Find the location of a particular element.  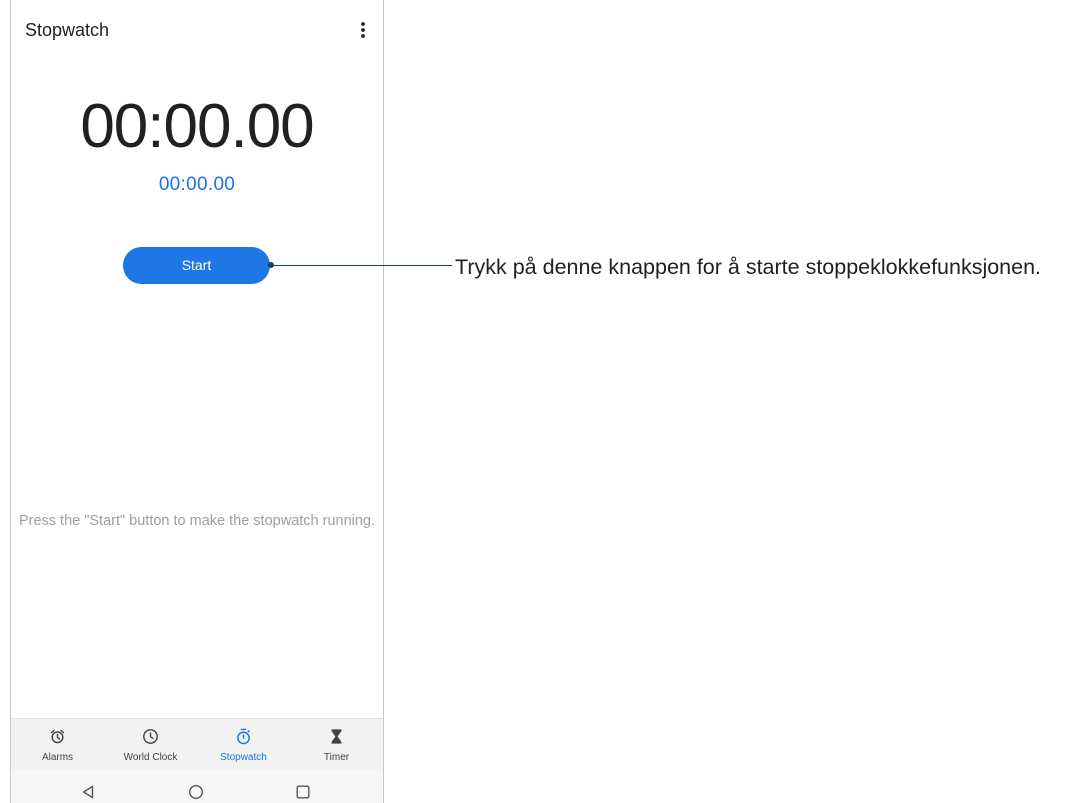

hourglass-icon is located at coordinates (336, 736).